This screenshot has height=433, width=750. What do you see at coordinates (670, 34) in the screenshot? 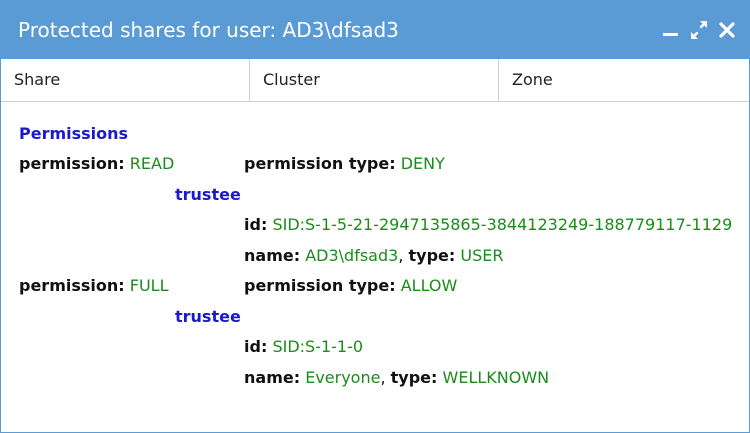
I see `minimize-icon` at bounding box center [670, 34].